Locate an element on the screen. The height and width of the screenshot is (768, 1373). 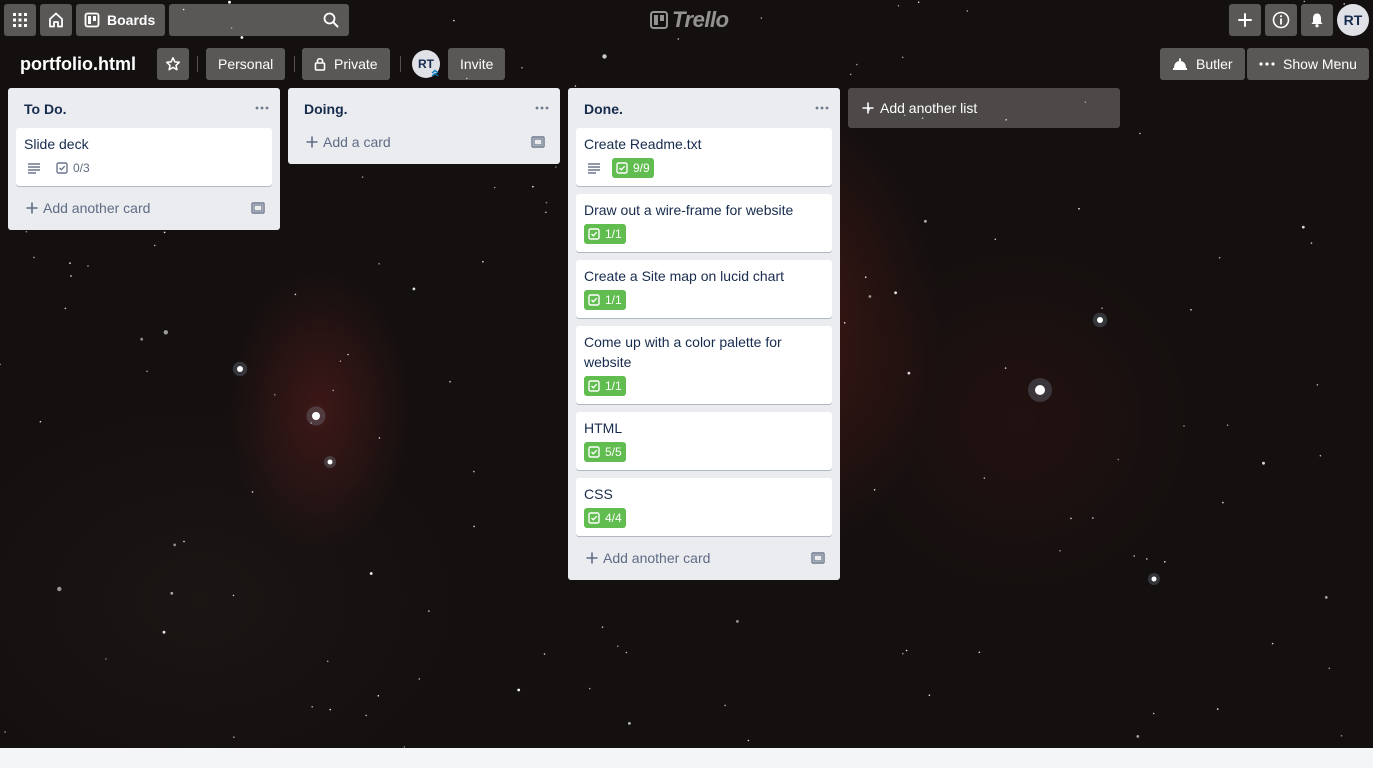
add-card-button: Add a card is located at coordinates (424, 142).